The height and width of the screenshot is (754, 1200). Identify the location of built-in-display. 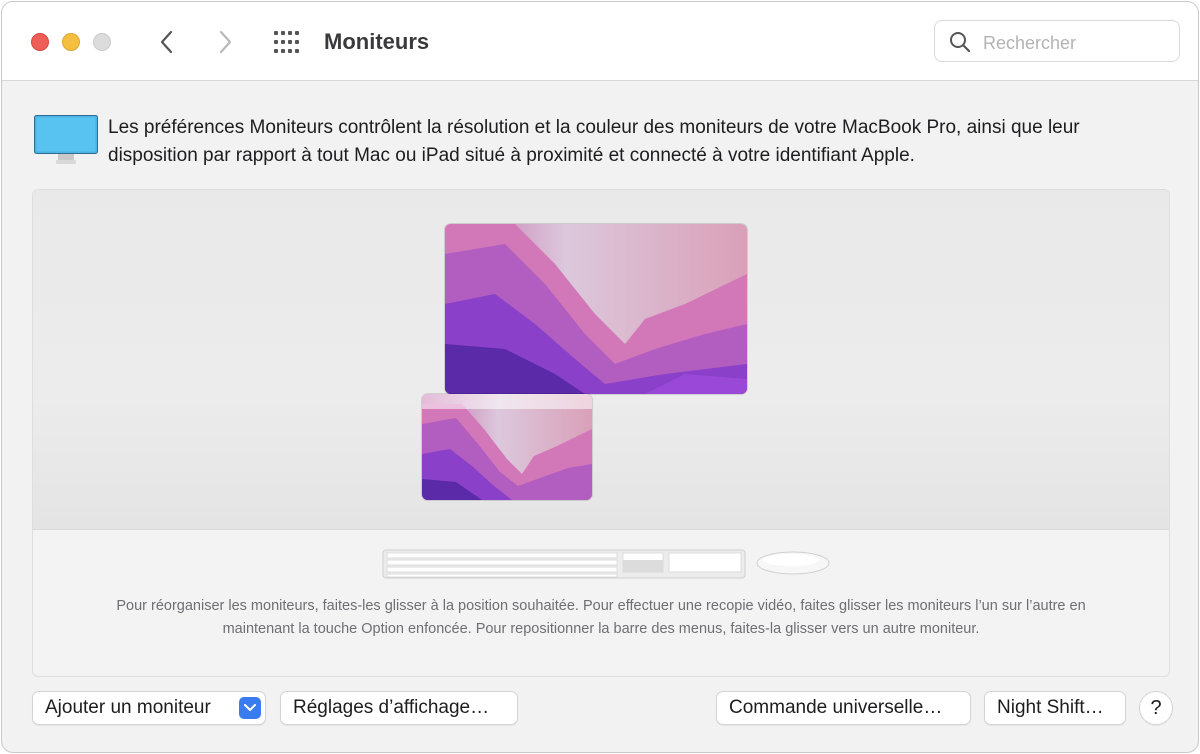
(507, 447).